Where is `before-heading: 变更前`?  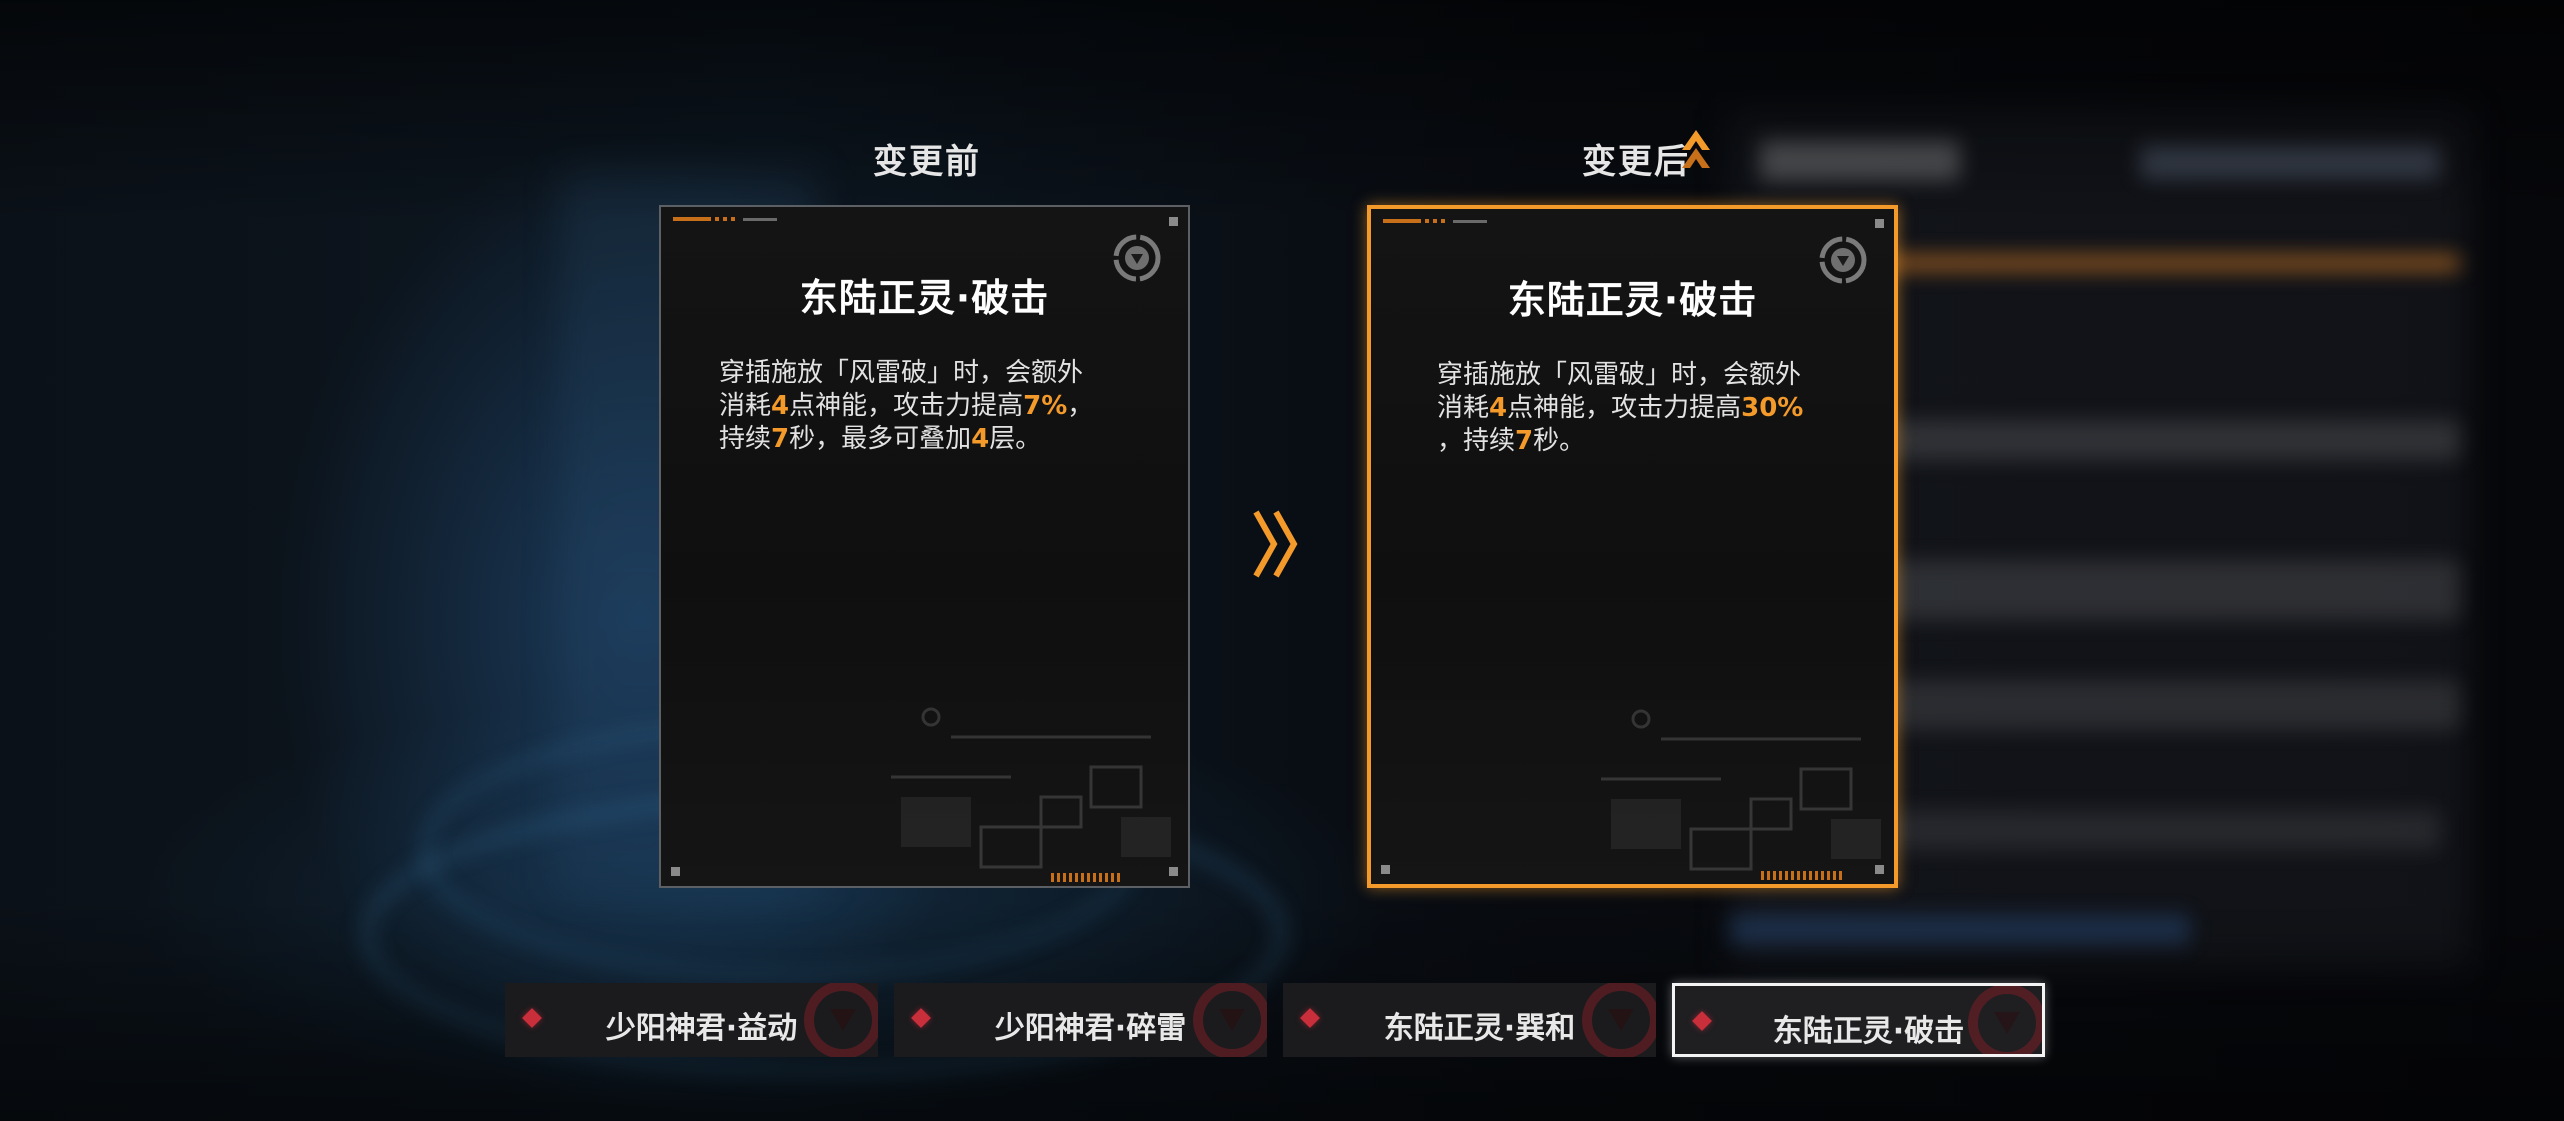 before-heading: 变更前 is located at coordinates (927, 162).